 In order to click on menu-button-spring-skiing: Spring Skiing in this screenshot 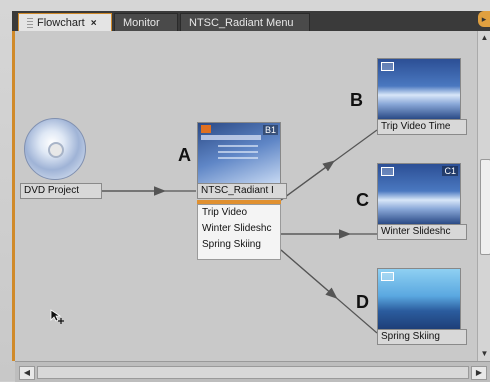, I will do `click(239, 245)`.